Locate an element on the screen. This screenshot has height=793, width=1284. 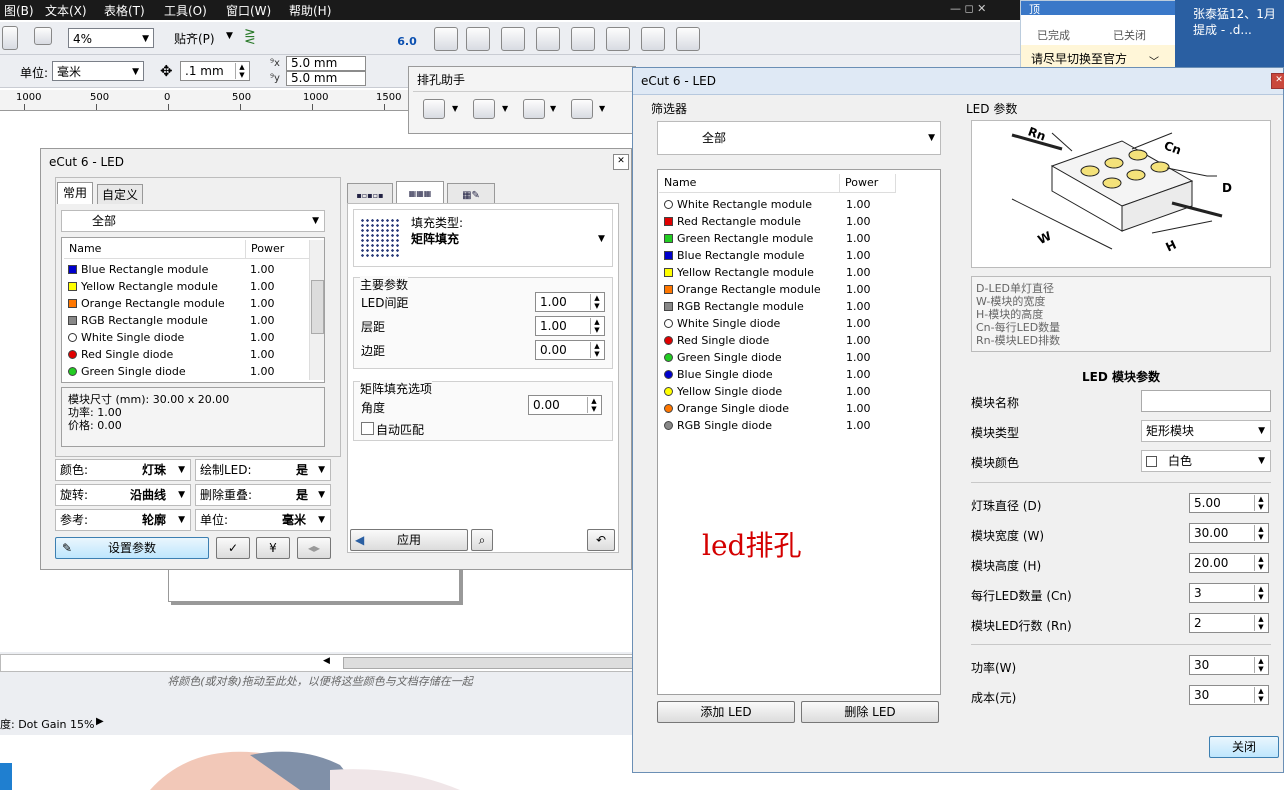
module-name-input is located at coordinates (1206, 401).